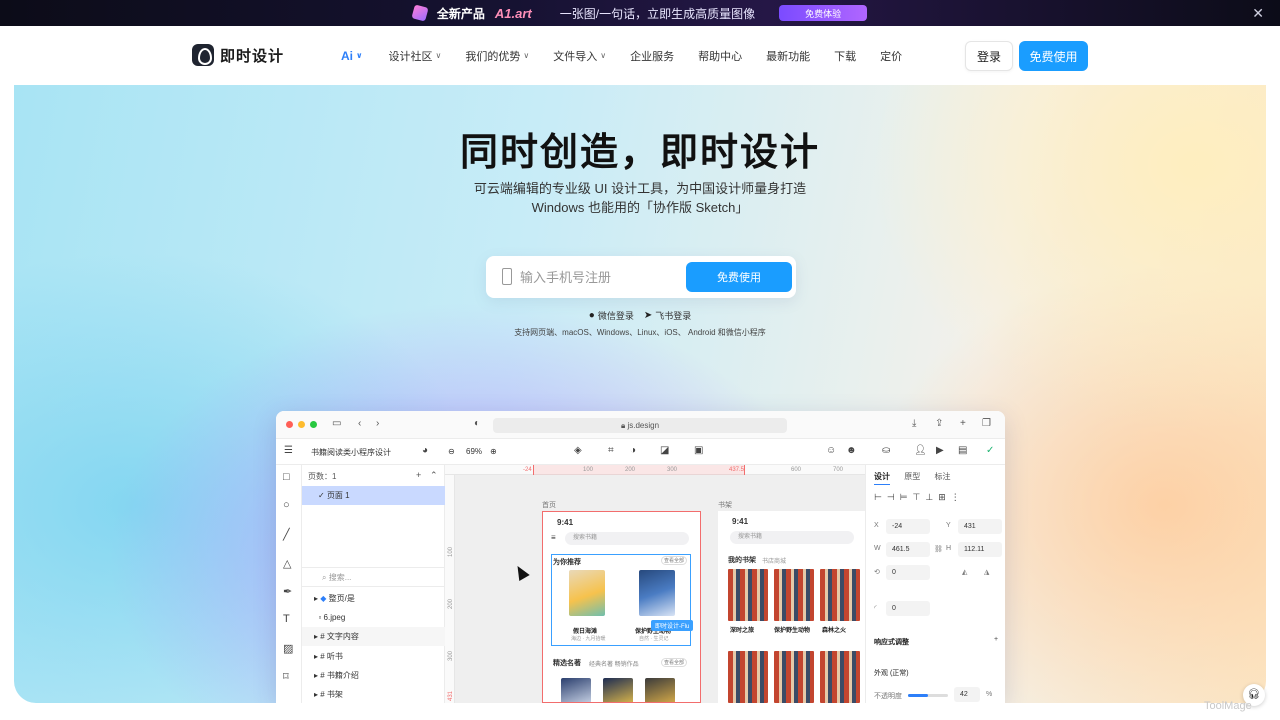  I want to click on triangle-icon: △, so click(287, 563).